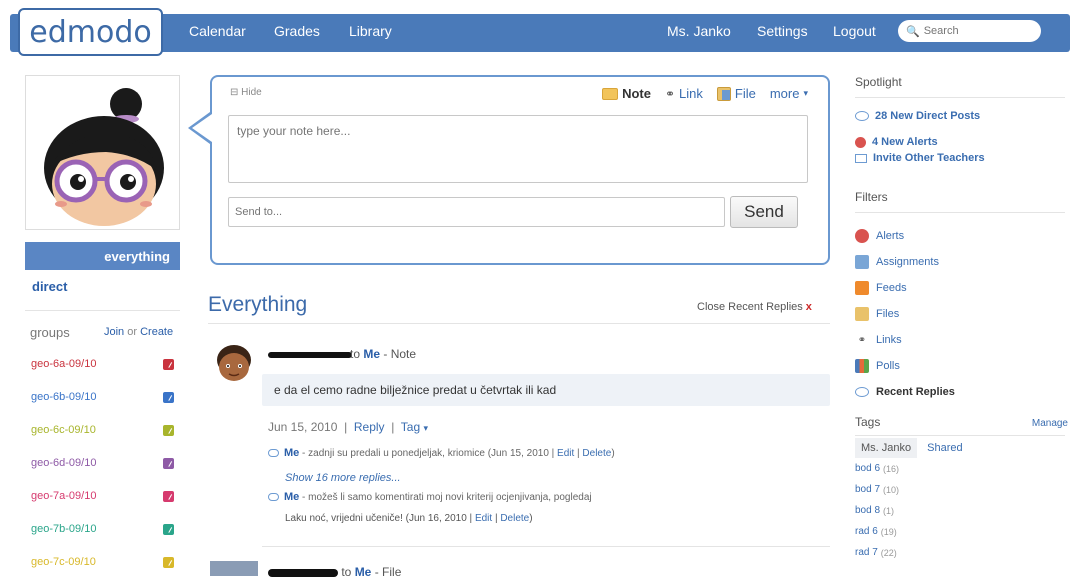 This screenshot has width=1081, height=579. What do you see at coordinates (63, 562) in the screenshot?
I see `group-name: geo-7c-09/10` at bounding box center [63, 562].